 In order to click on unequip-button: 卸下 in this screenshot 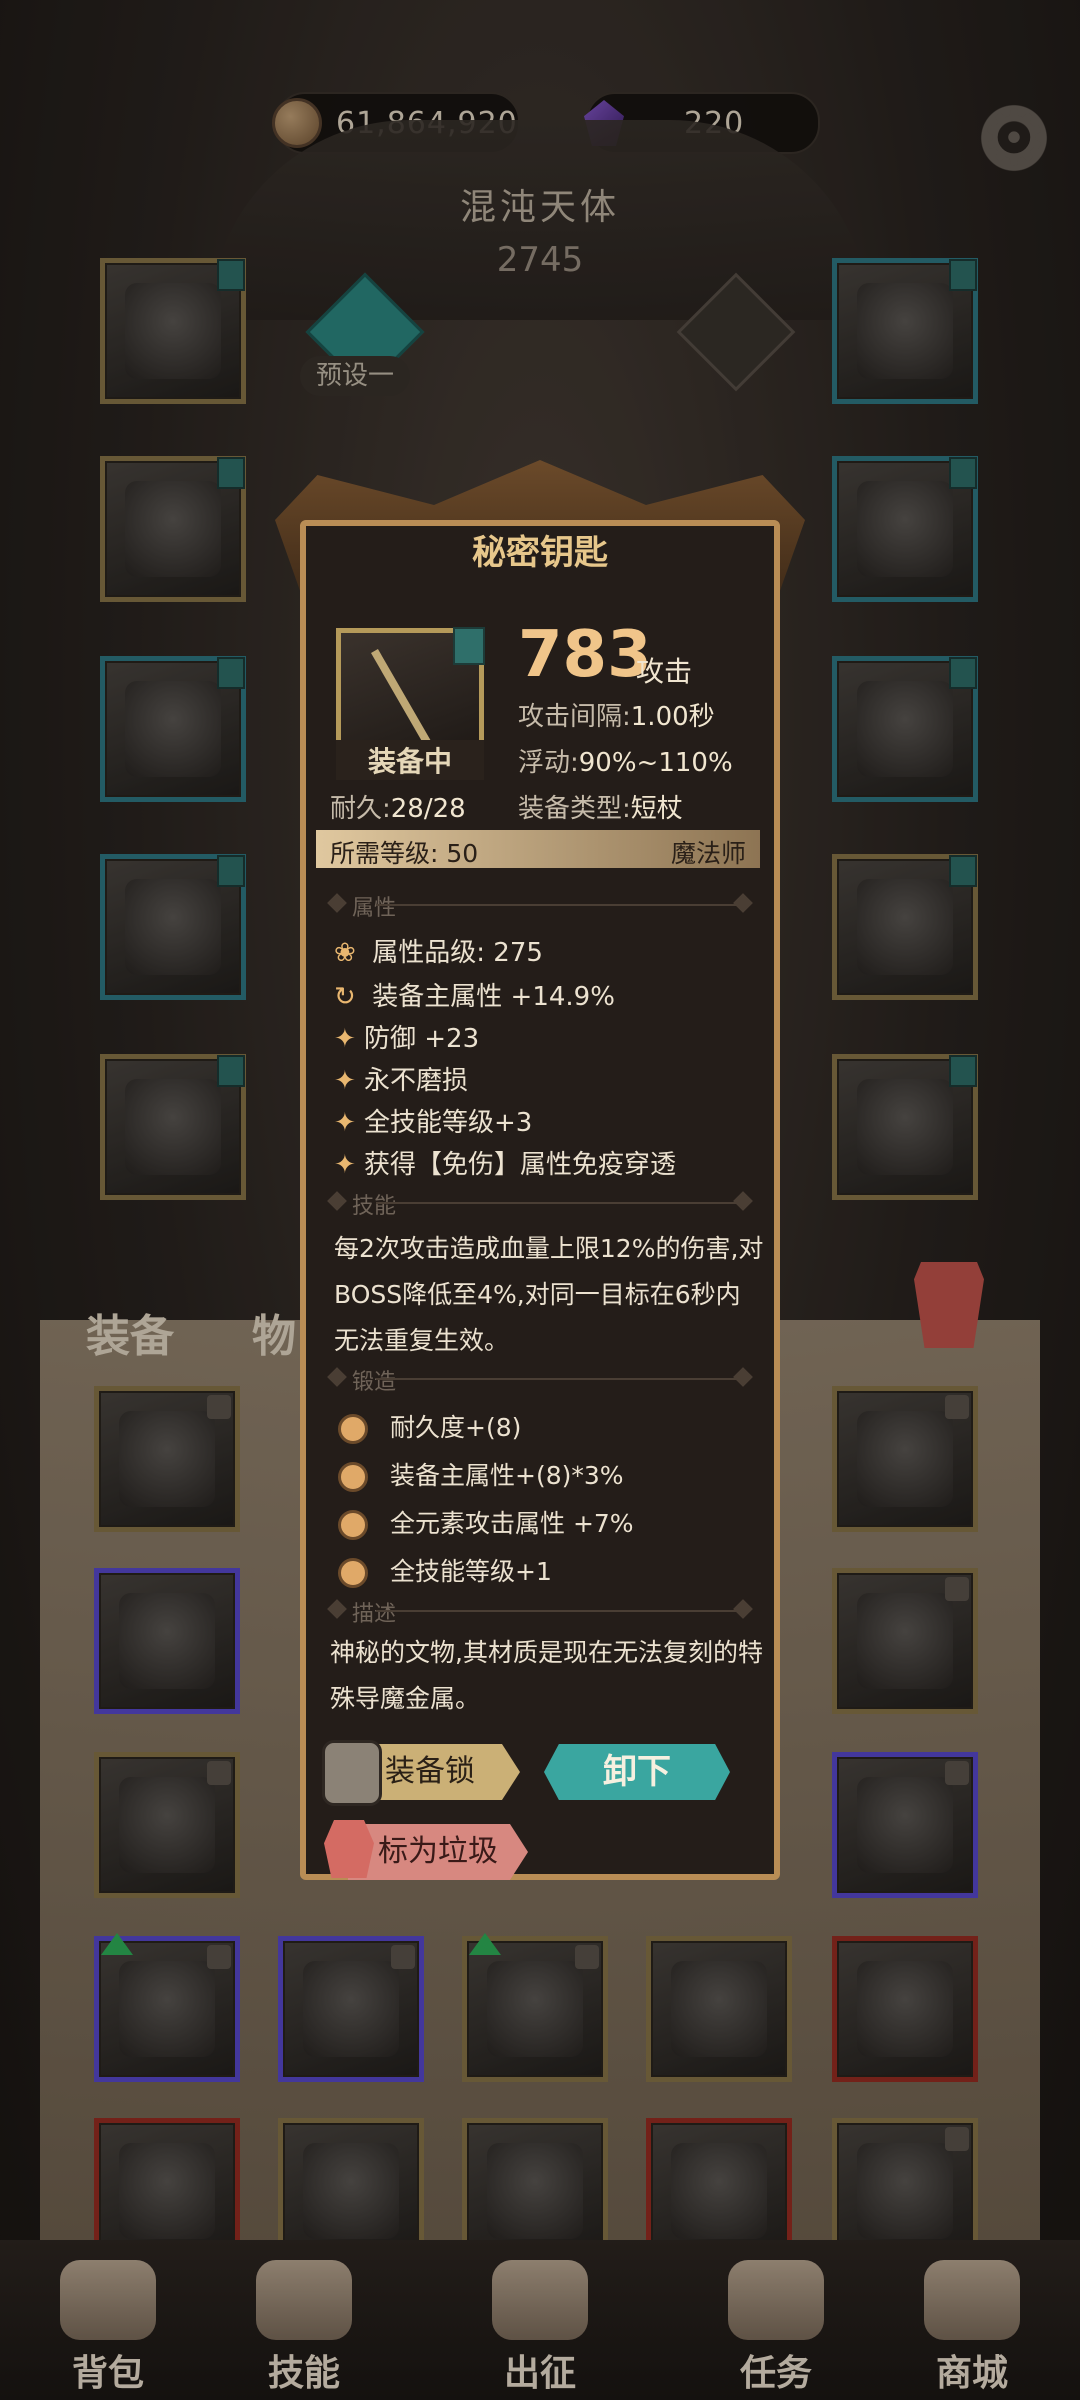, I will do `click(637, 1772)`.